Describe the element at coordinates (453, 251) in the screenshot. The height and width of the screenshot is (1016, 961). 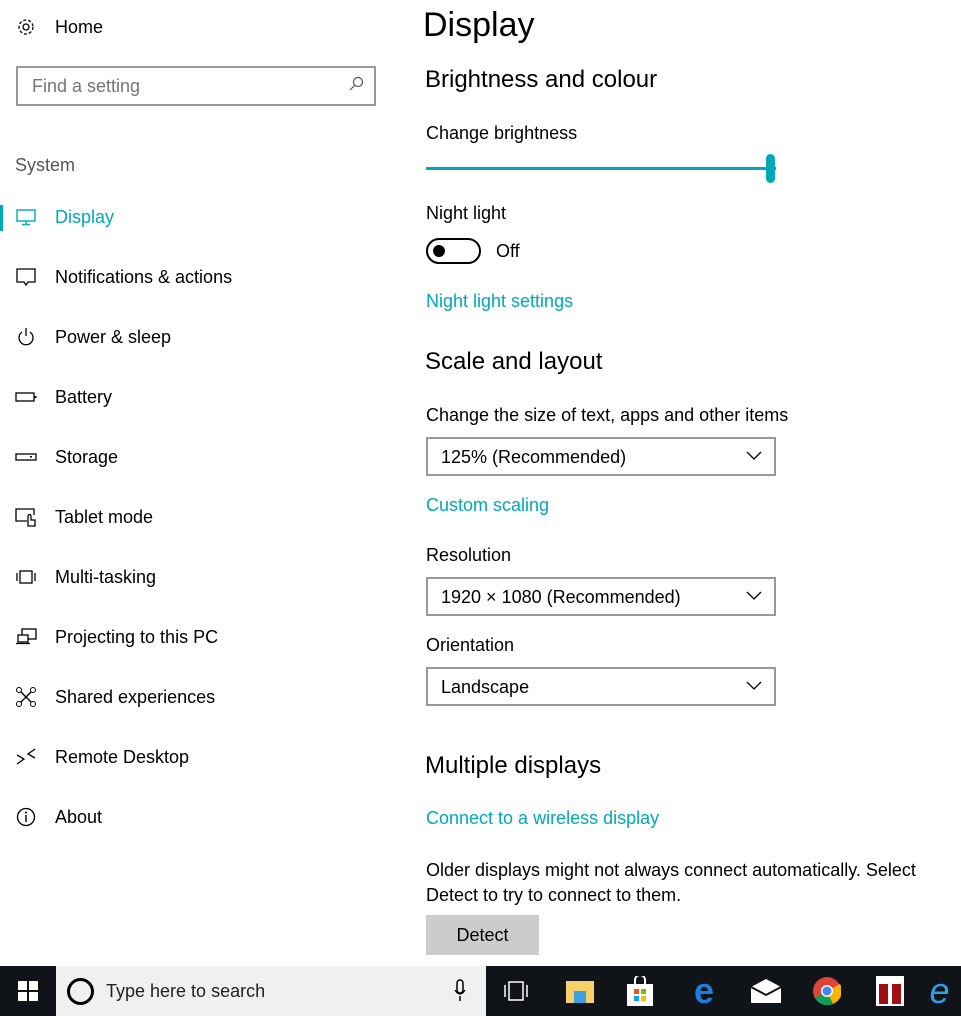
I see `night-light-toggle` at that location.